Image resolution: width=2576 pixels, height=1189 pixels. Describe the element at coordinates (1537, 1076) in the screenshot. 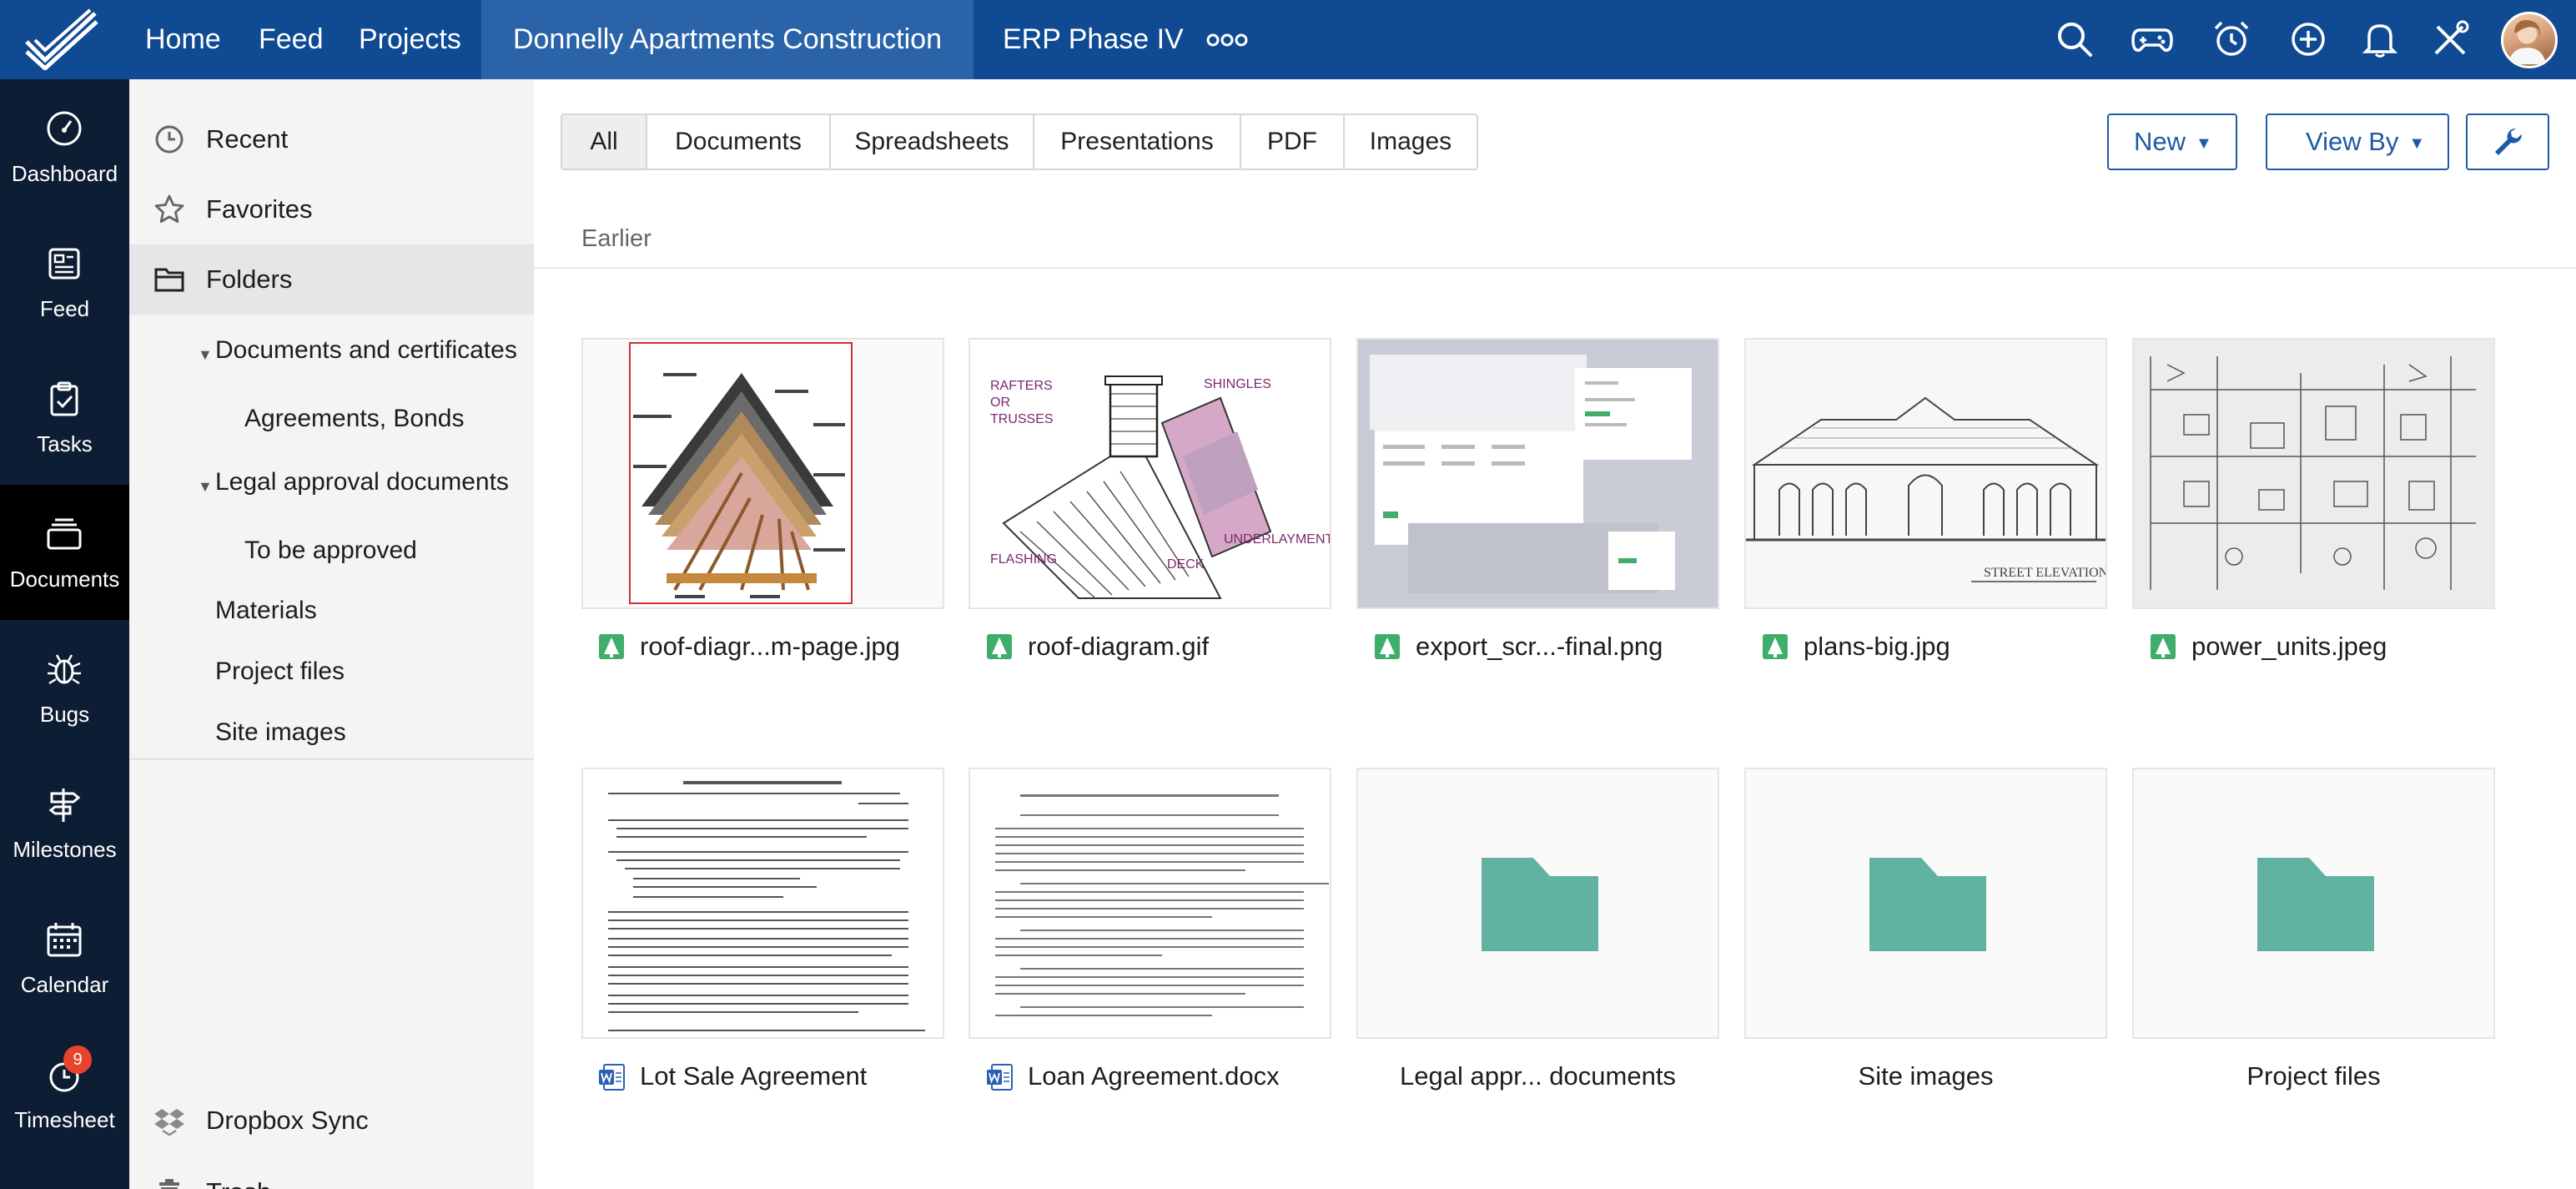

I see `folder-name: Legal appr... documents` at that location.